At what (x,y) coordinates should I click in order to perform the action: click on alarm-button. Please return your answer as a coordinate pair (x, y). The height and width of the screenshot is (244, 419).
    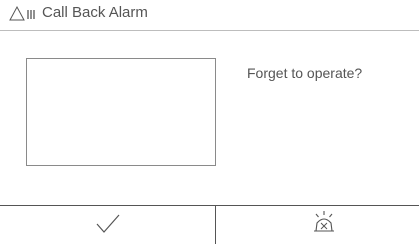
    Looking at the image, I should click on (317, 225).